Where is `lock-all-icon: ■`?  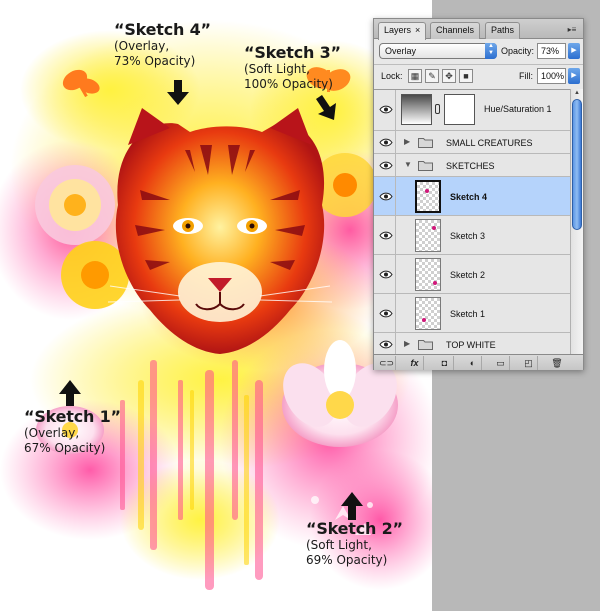 lock-all-icon: ■ is located at coordinates (466, 76).